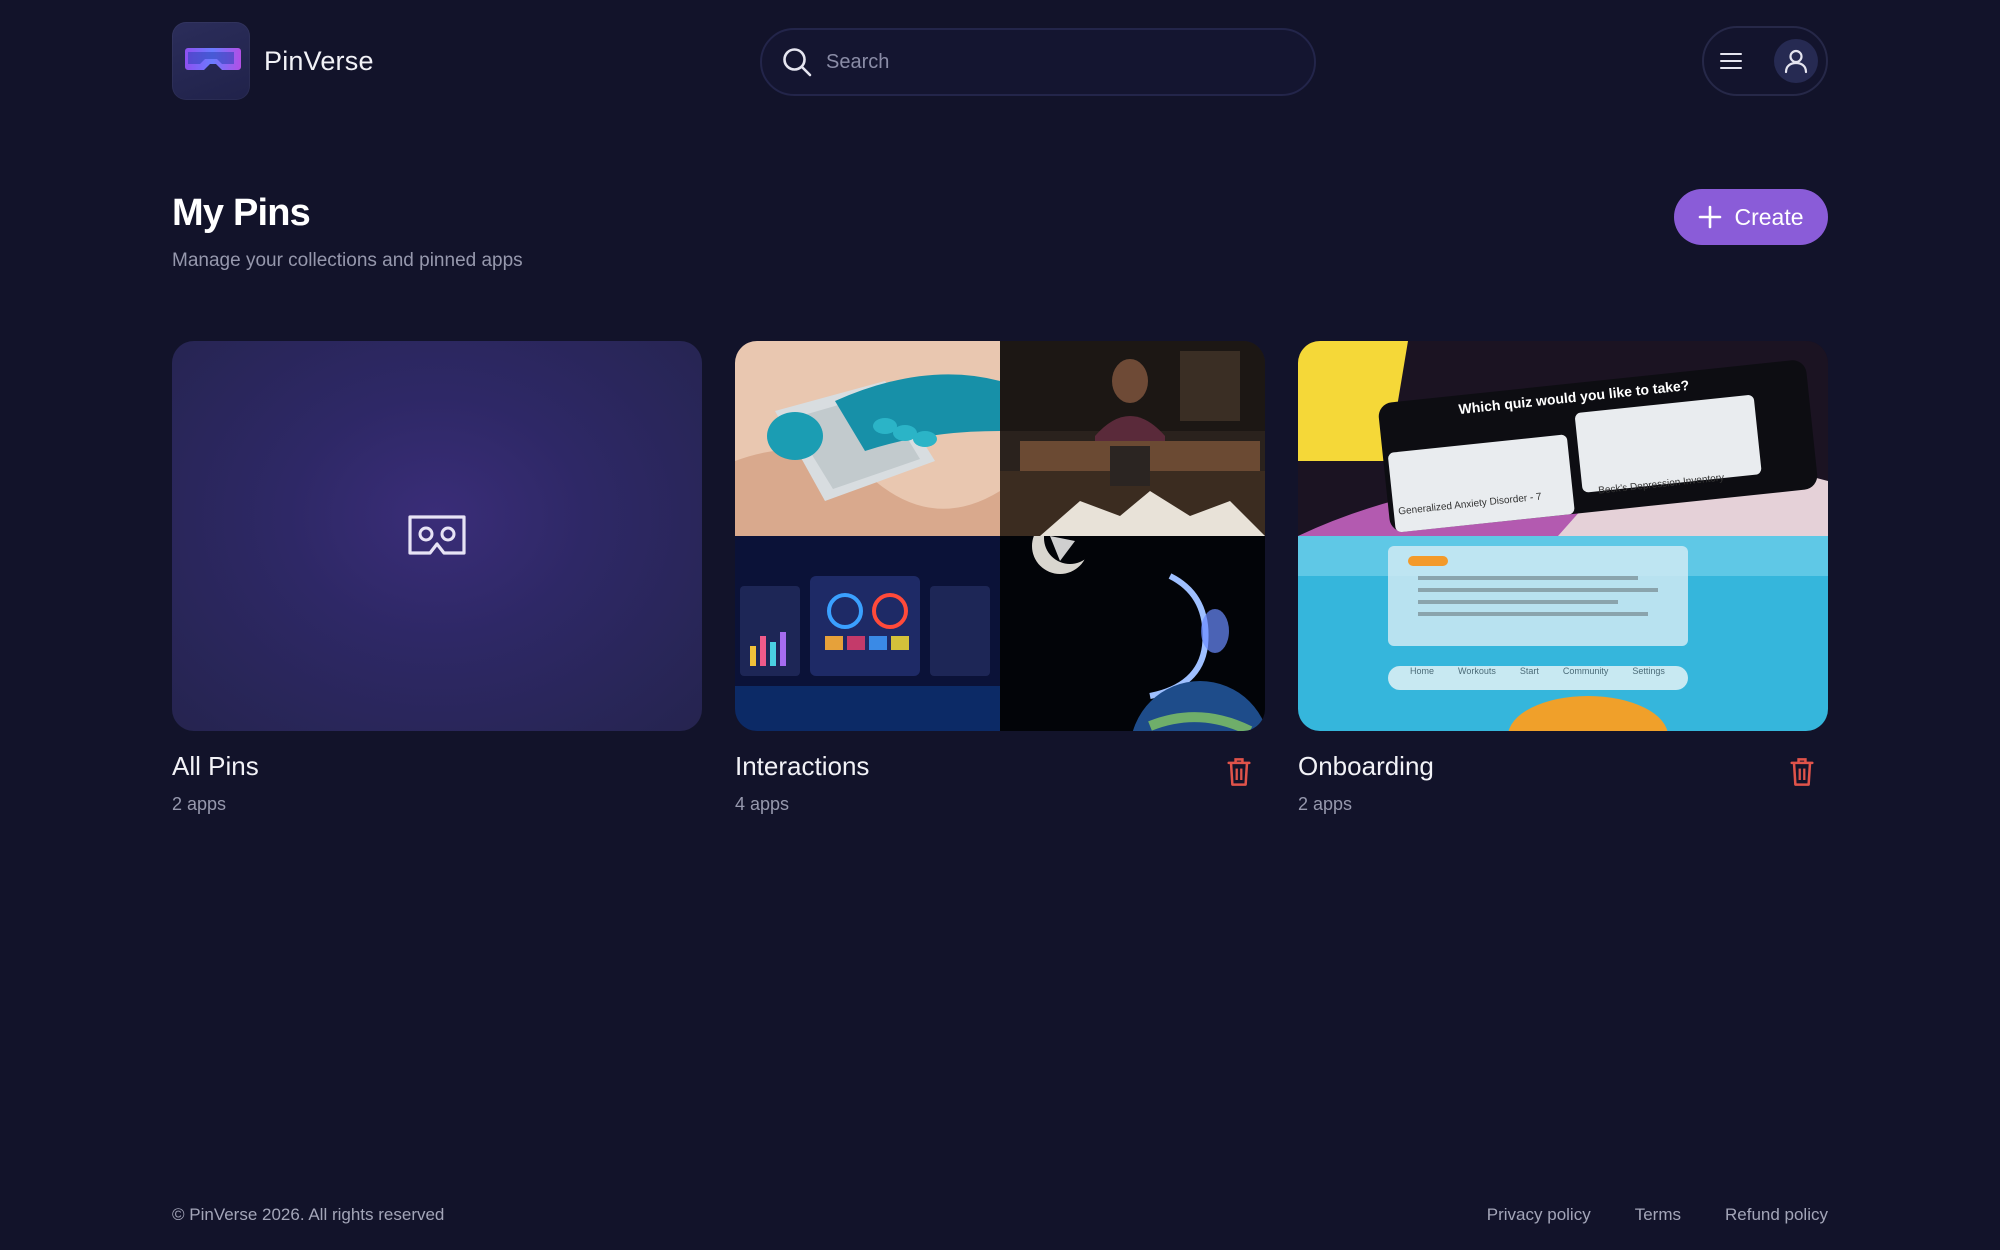 The width and height of the screenshot is (2000, 1250). I want to click on avatar, so click(1796, 61).